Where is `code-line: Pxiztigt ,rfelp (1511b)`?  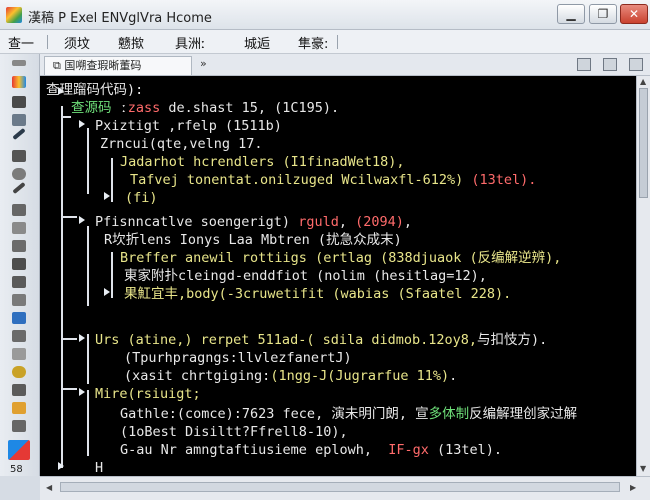
code-line: Pxiztigt ,rfelp (1511b) is located at coordinates (188, 126).